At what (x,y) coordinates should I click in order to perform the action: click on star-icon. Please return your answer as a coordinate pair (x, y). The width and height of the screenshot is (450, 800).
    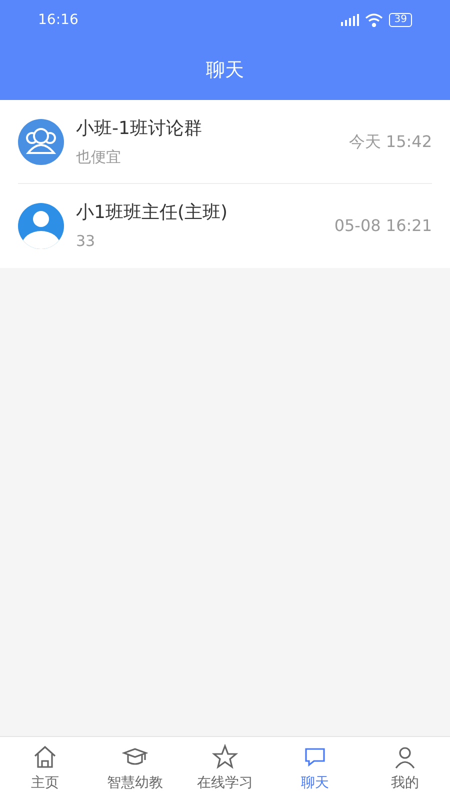
    Looking at the image, I should click on (225, 757).